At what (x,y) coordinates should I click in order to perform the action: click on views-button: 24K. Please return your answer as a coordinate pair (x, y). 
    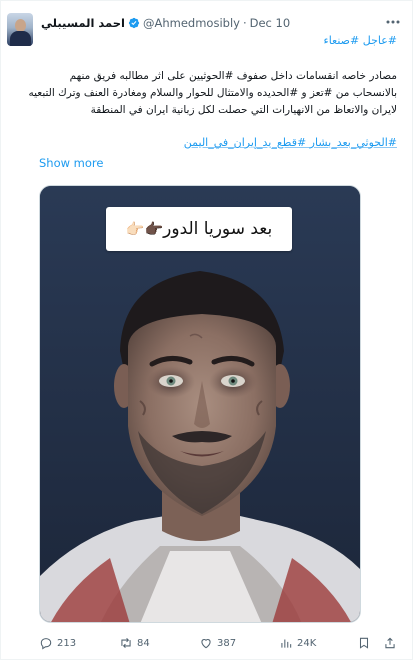
    Looking at the image, I should click on (297, 643).